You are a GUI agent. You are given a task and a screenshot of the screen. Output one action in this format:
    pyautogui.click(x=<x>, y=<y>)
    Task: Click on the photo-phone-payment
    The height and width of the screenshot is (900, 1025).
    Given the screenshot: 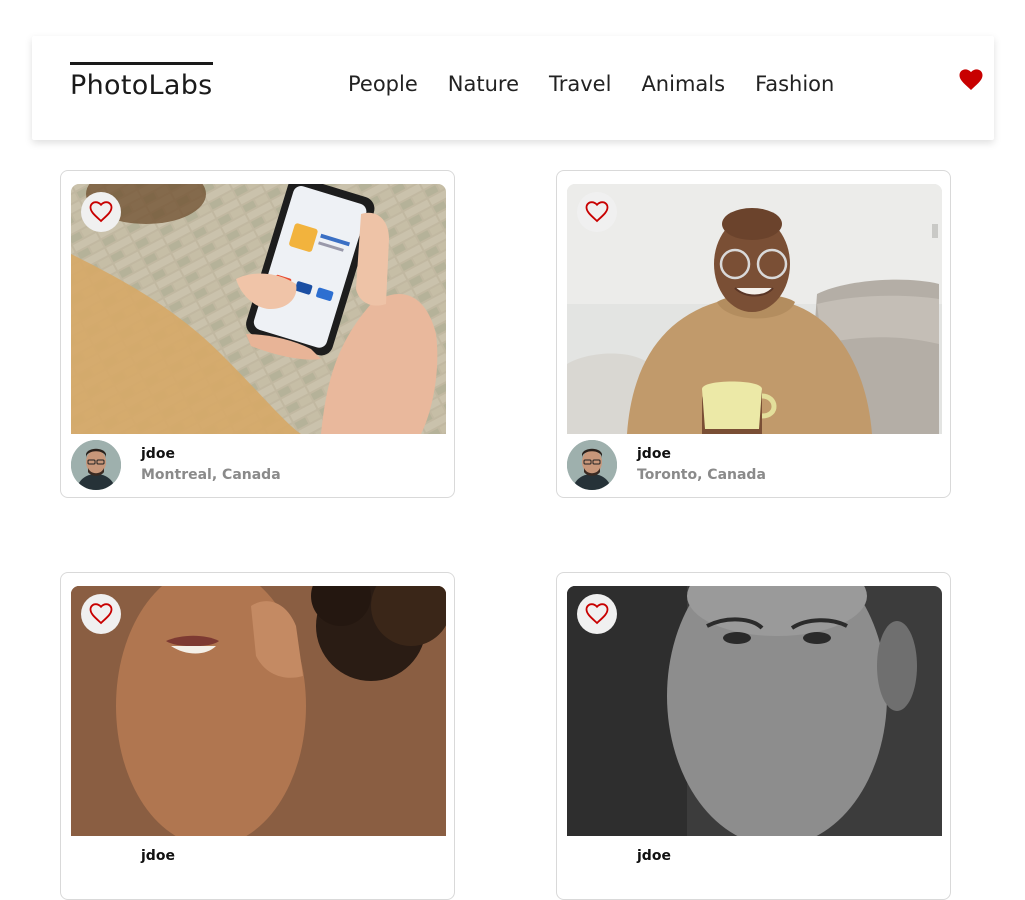 What is the action you would take?
    pyautogui.click(x=258, y=309)
    